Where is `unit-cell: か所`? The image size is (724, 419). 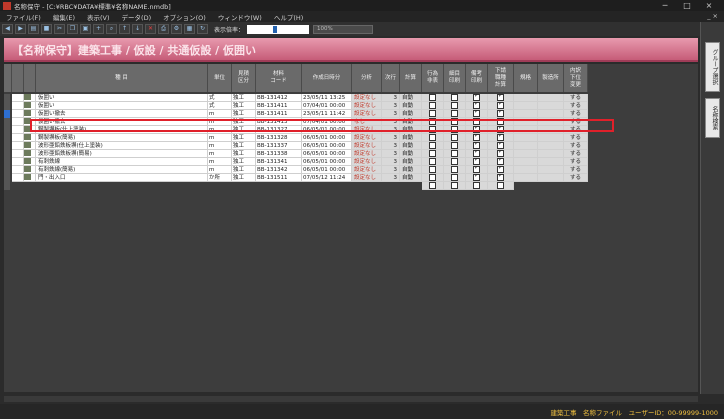
unit-cell: か所 is located at coordinates (220, 178).